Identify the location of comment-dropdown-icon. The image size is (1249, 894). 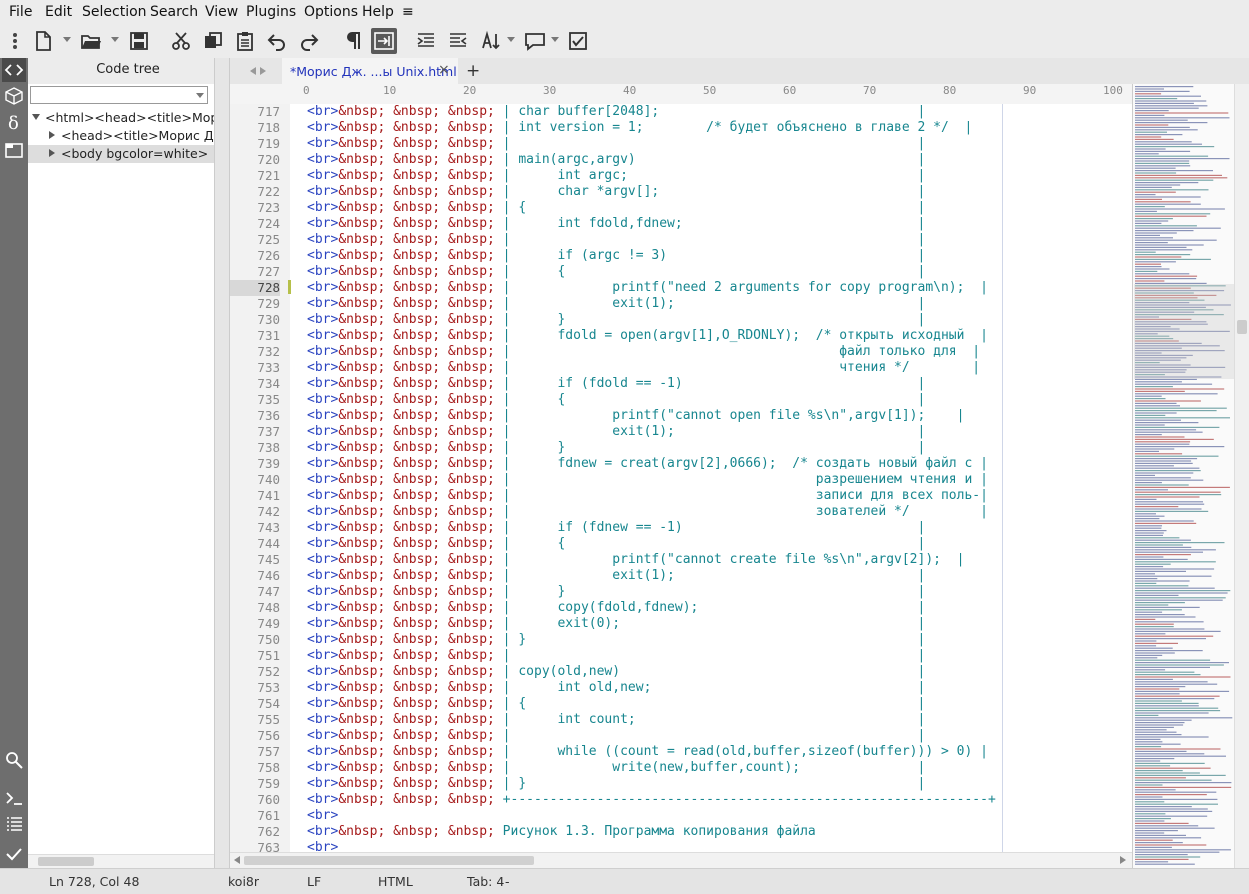
(555, 39).